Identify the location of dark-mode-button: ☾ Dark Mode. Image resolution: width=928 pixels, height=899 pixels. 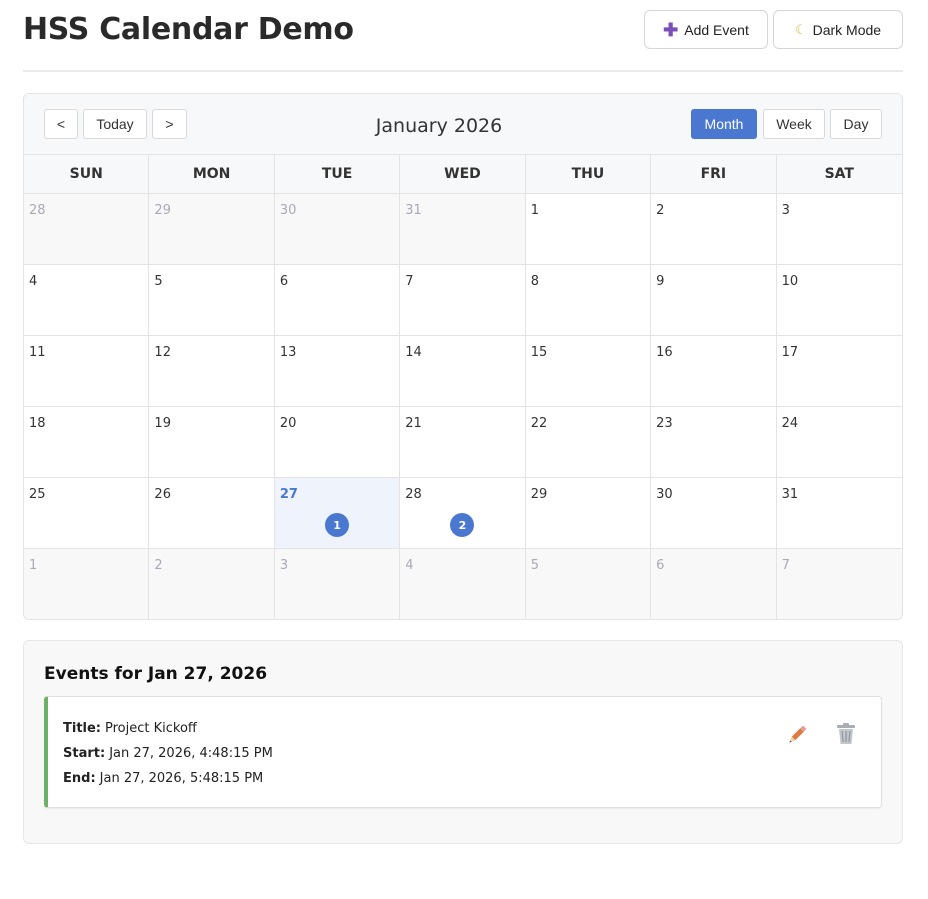
(838, 29).